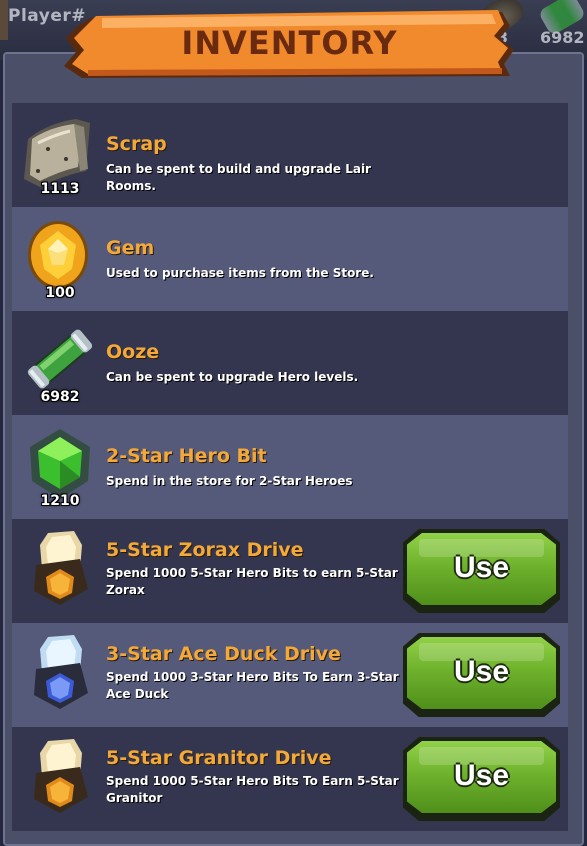  What do you see at coordinates (186, 456) in the screenshot?
I see `item-name: 2-Star Hero Bit` at bounding box center [186, 456].